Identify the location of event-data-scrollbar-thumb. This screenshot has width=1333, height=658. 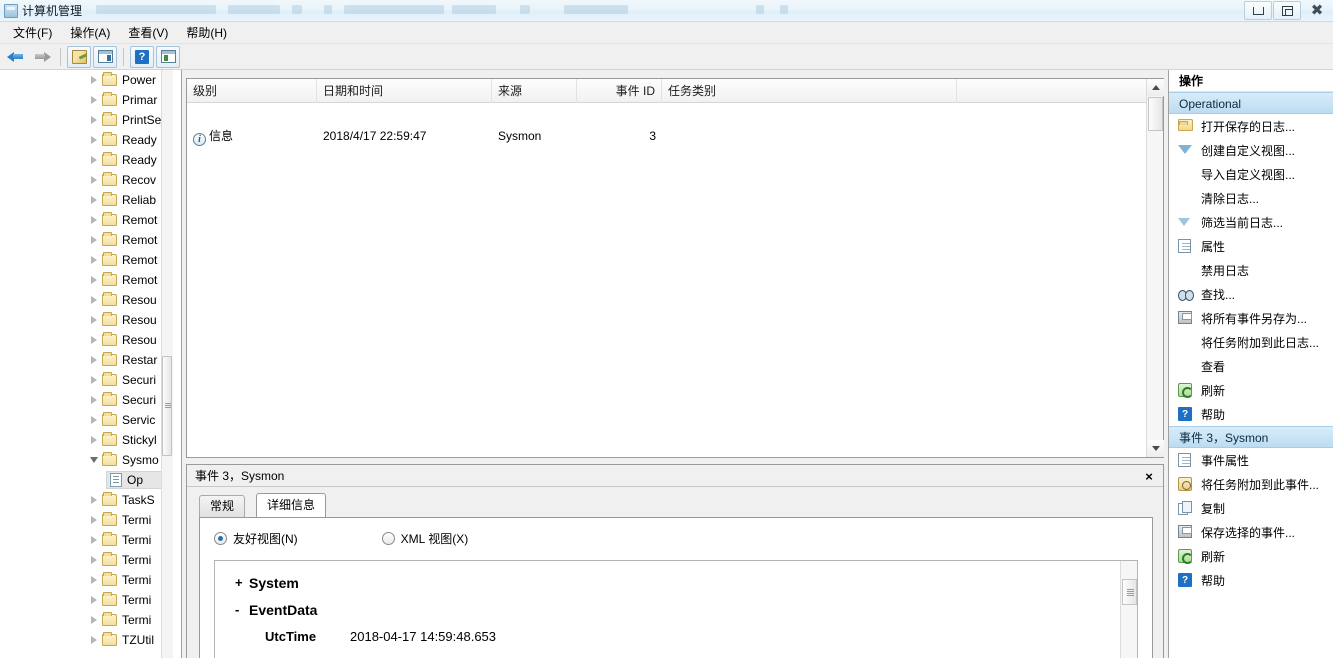
(1129, 592).